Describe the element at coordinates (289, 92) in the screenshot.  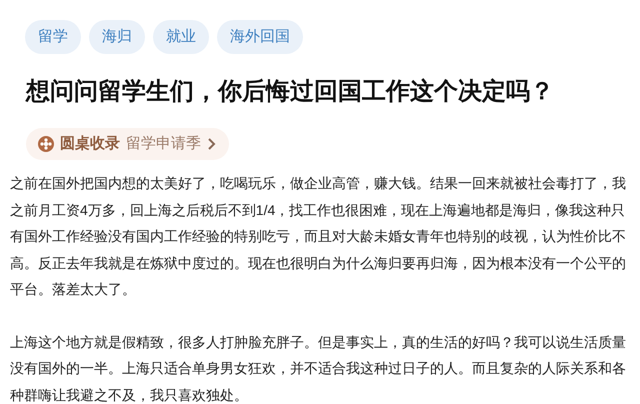
I see `question-title: 想问问留学生们，你后悔过回国工作这个决定吗？` at that location.